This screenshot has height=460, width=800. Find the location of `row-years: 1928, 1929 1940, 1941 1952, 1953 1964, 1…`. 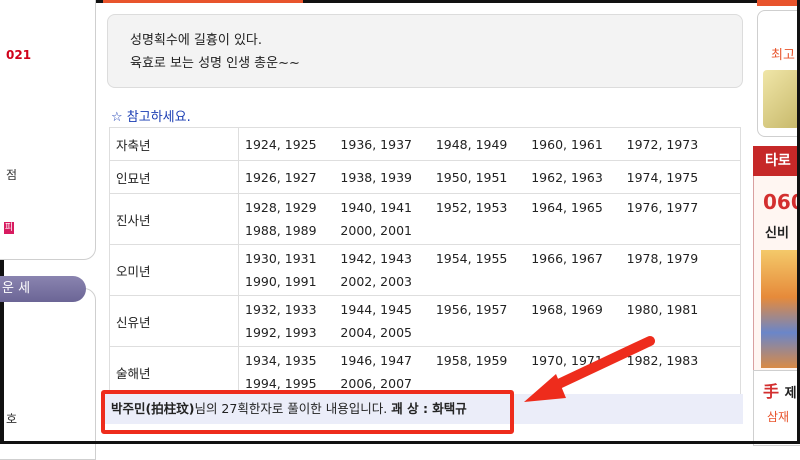

row-years: 1928, 1929 1940, 1941 1952, 1953 1964, 1… is located at coordinates (489, 219).